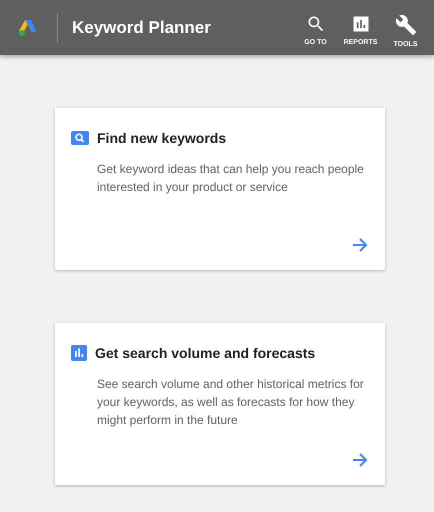 The height and width of the screenshot is (512, 434). What do you see at coordinates (28, 27) in the screenshot?
I see `logo-icon` at bounding box center [28, 27].